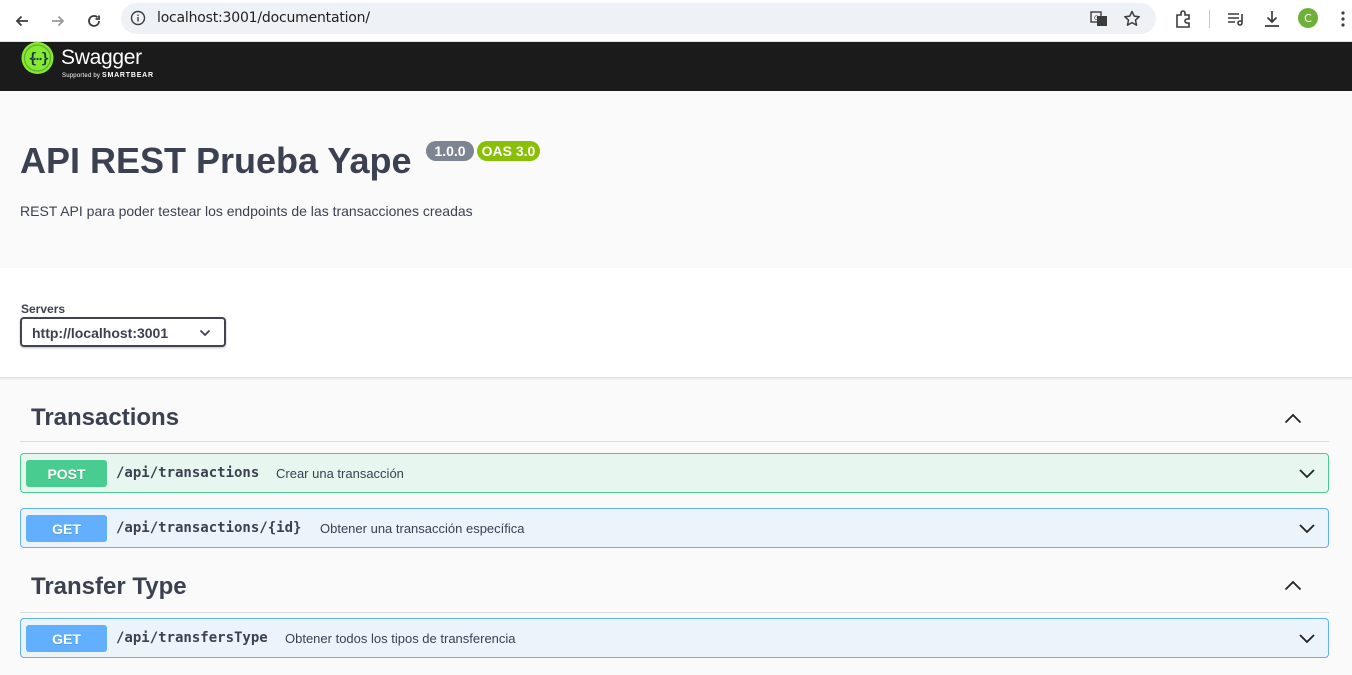 This screenshot has width=1352, height=675. Describe the element at coordinates (43, 309) in the screenshot. I see `servers-label: Servers` at that location.